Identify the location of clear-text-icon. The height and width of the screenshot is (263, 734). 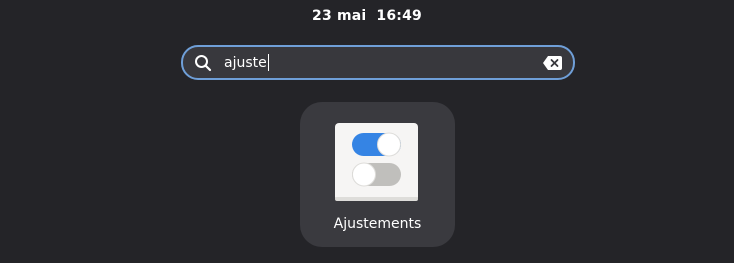
(552, 63).